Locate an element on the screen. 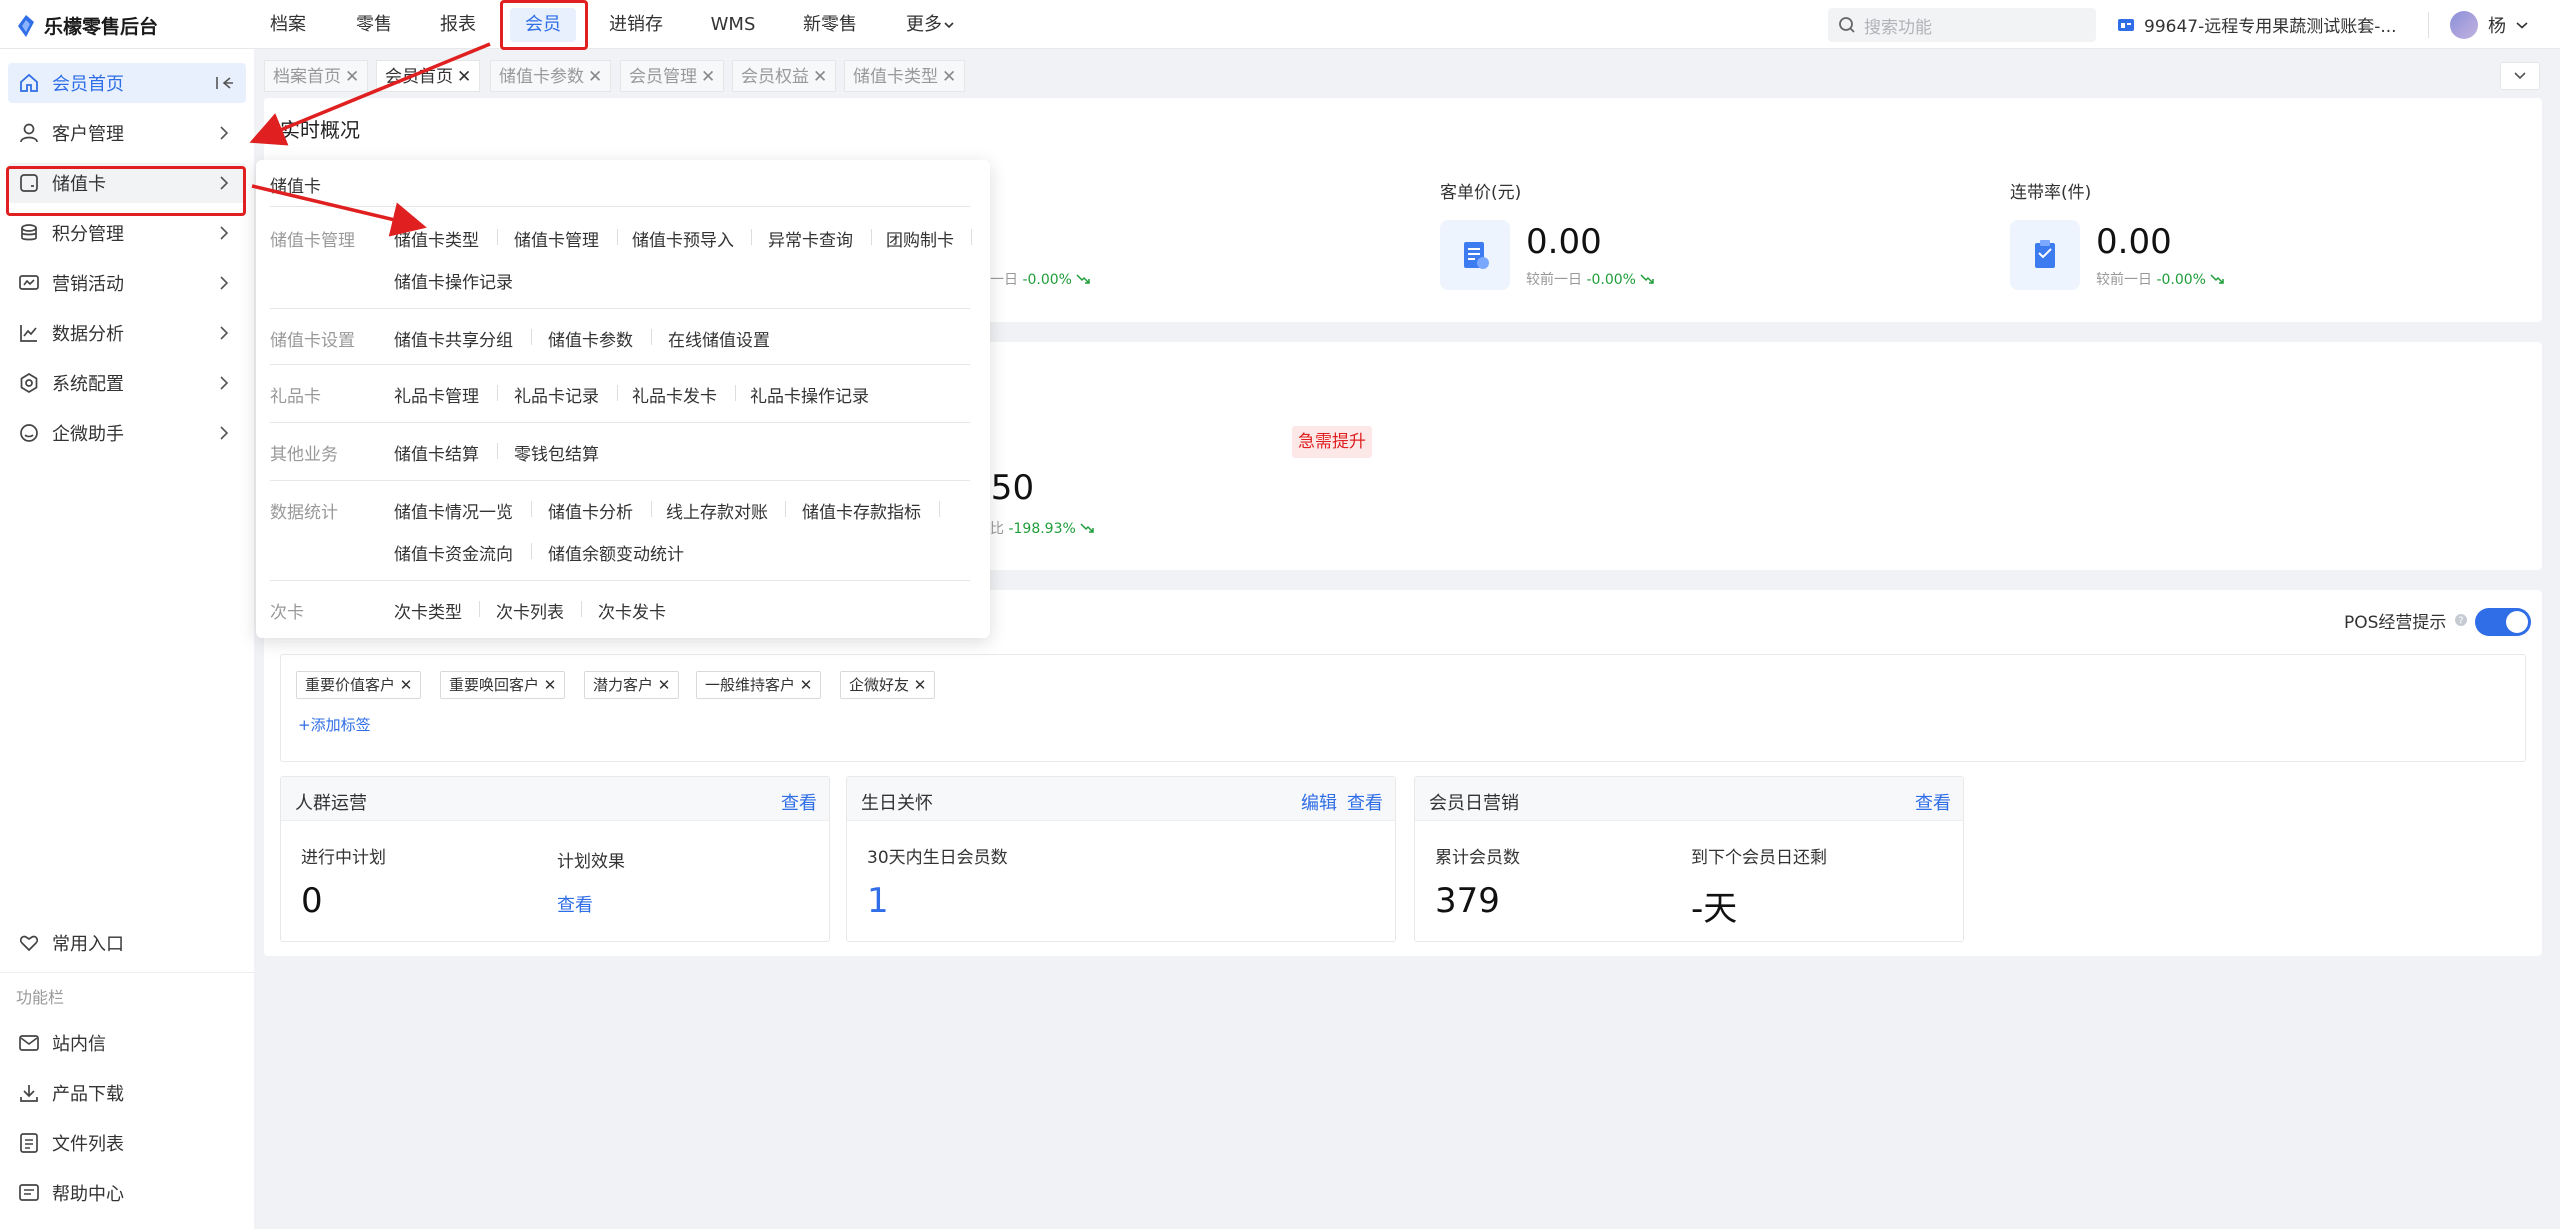 The image size is (2560, 1229). menu-item-balance-change-stats: 储值余额变动统计 is located at coordinates (616, 552).